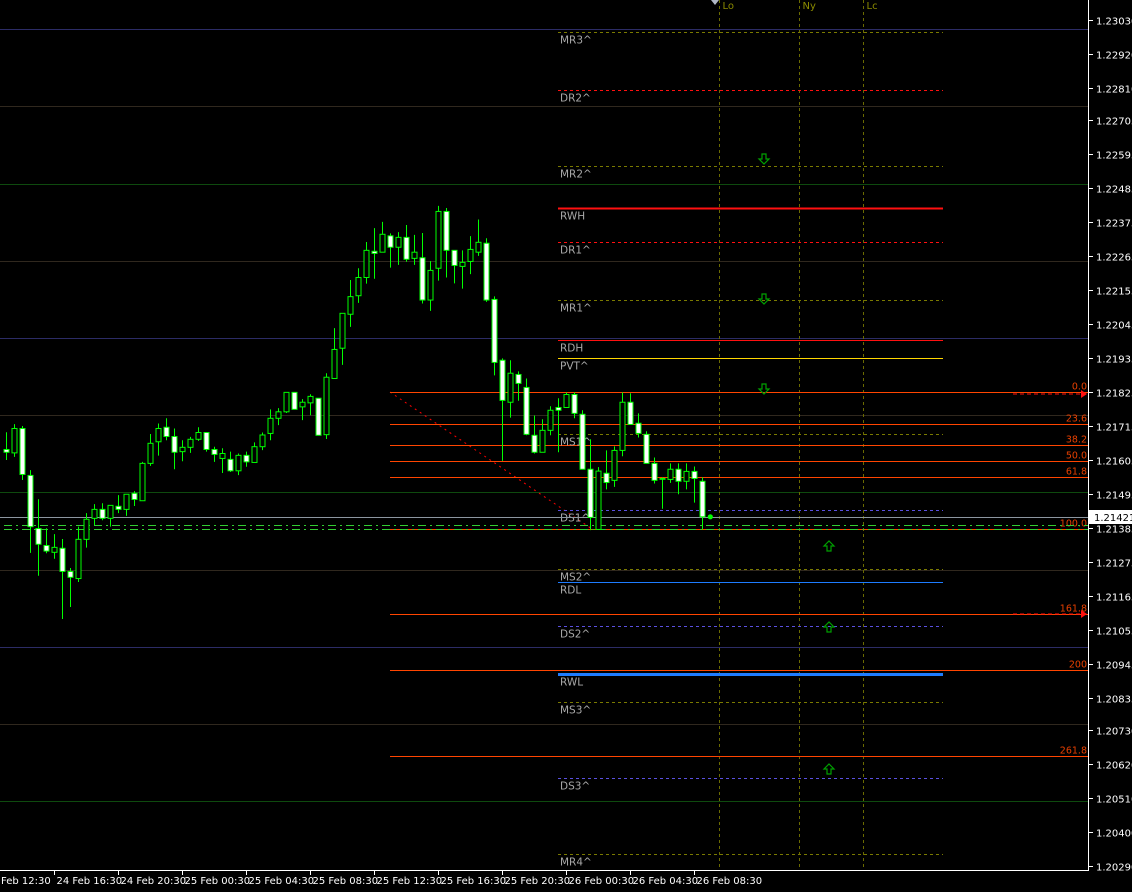 This screenshot has height=892, width=1132. What do you see at coordinates (1114, 598) in the screenshot?
I see `price-tick-label: 1.21165` at bounding box center [1114, 598].